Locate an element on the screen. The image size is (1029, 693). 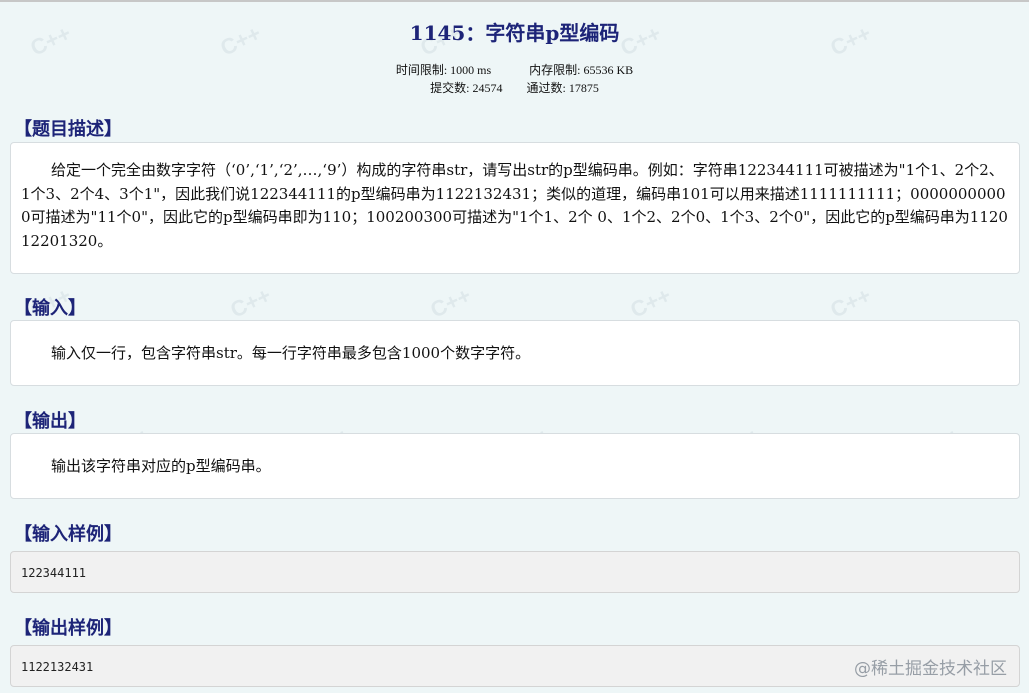
submission-count: 提交数: 24574 is located at coordinates (466, 88).